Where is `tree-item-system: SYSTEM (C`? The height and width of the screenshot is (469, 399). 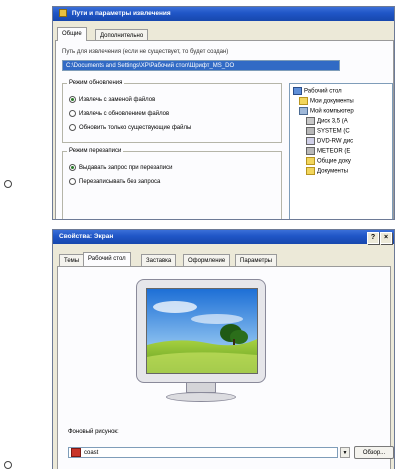
tree-item-system: SYSTEM (C is located at coordinates (328, 131).